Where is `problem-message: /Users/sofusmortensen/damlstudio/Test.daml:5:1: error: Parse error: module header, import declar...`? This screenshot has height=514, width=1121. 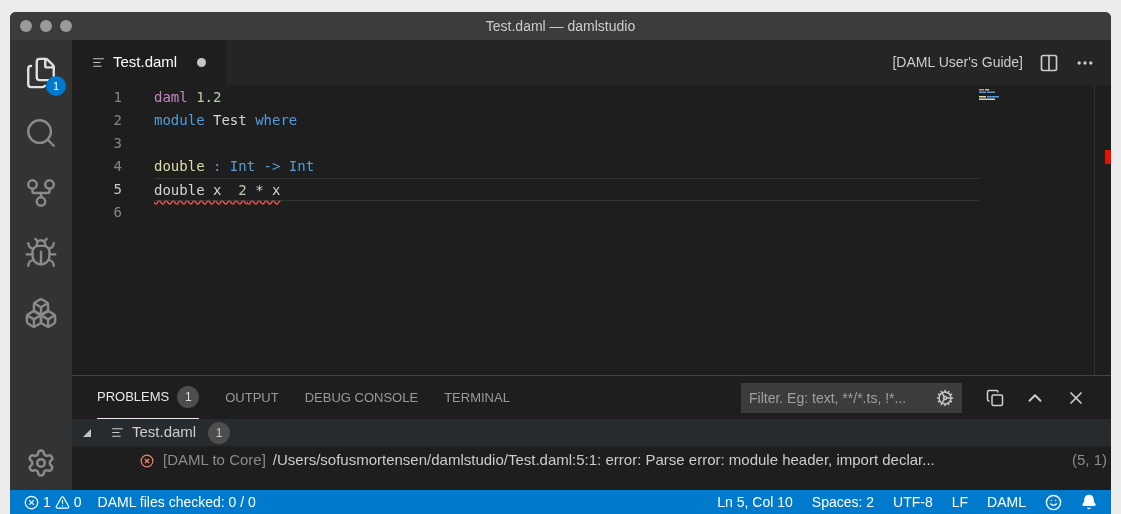 problem-message: /Users/sofusmortensen/damlstudio/Test.daml:5:1: error: Parse error: module header, import declar... is located at coordinates (603, 460).